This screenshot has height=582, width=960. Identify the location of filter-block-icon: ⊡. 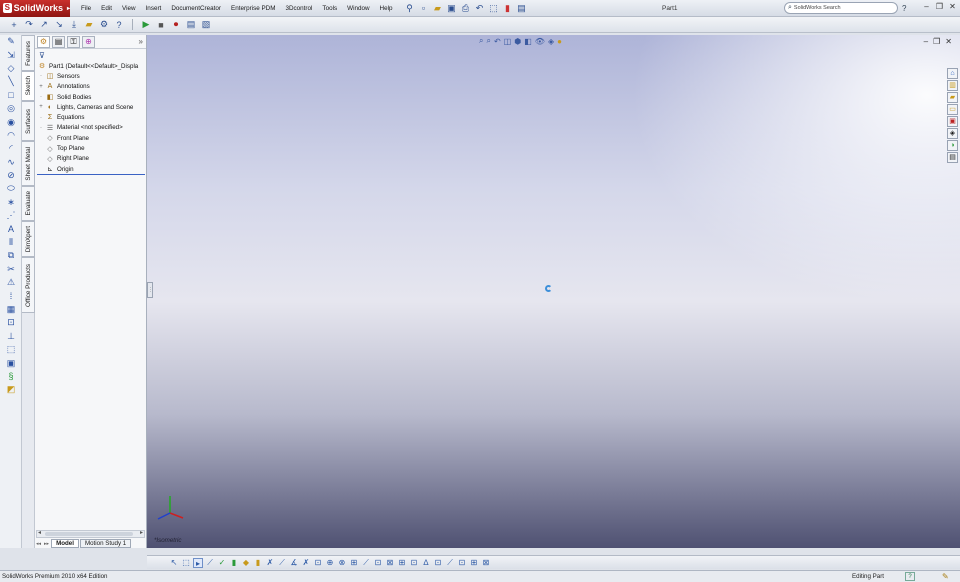
(438, 563).